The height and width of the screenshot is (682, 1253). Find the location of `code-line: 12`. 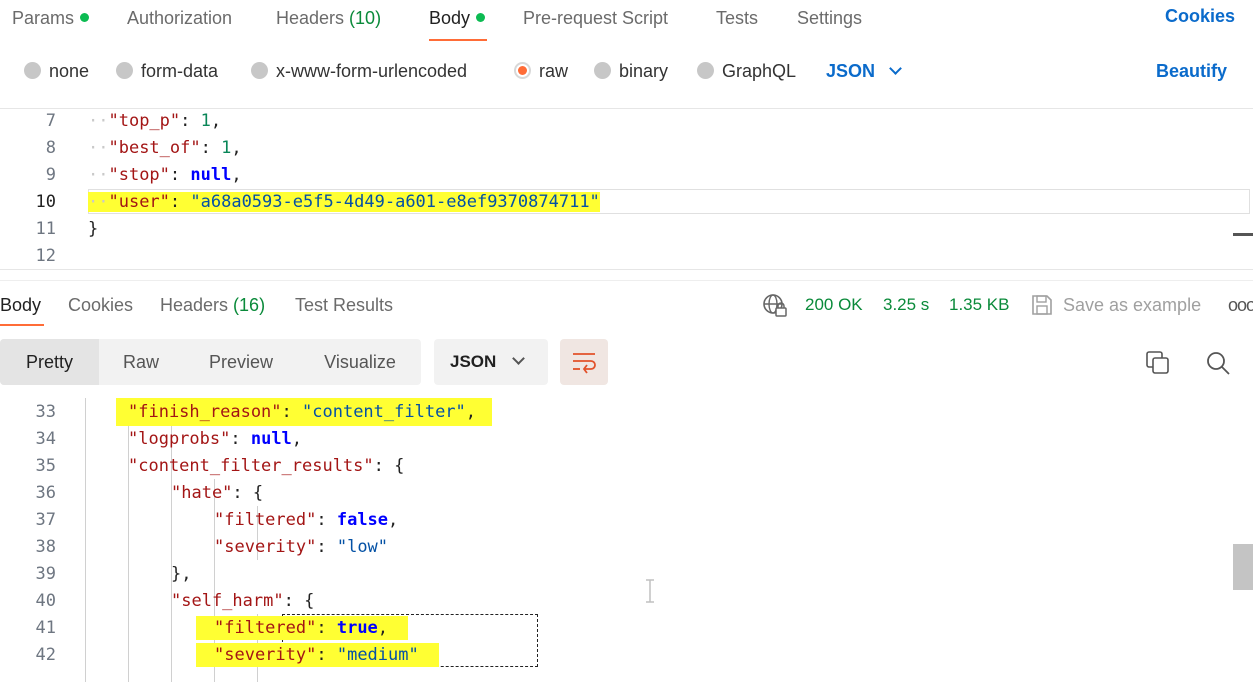

code-line: 12 is located at coordinates (626, 256).